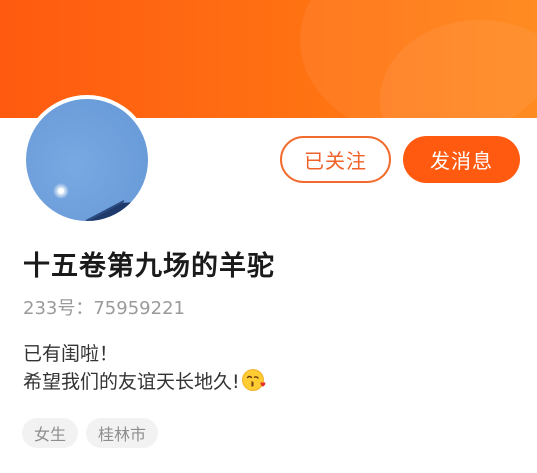 This screenshot has height=473, width=537. I want to click on avatar-photo, so click(100, 202).